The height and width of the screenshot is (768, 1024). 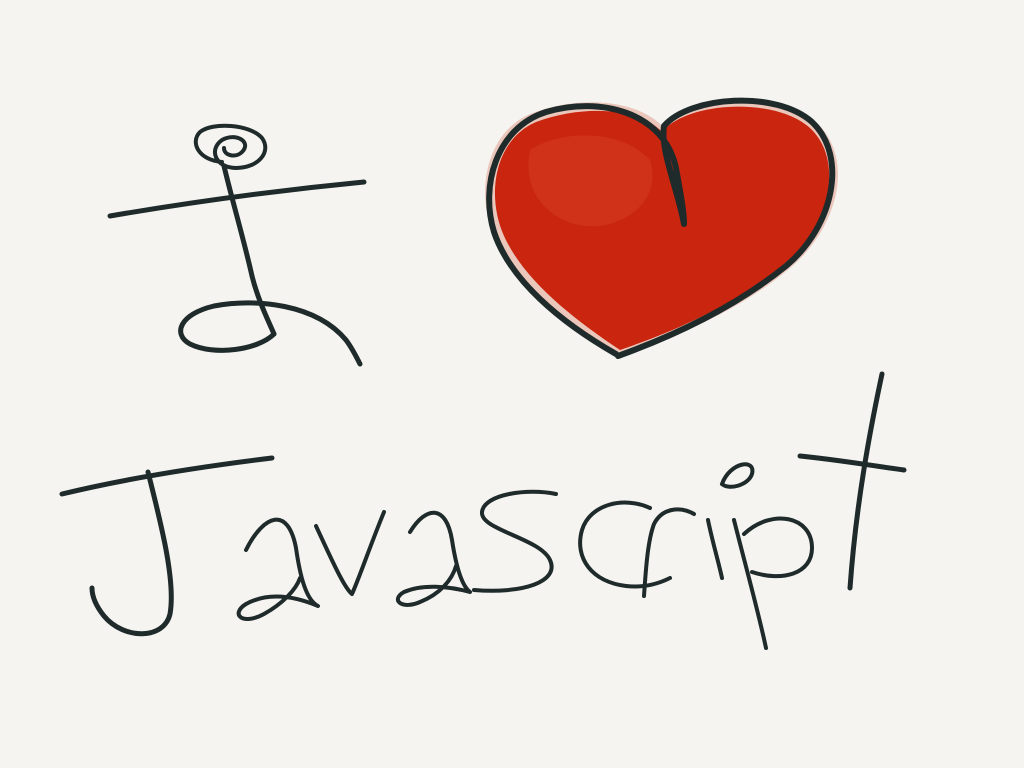 I want to click on figure-head, so click(x=230, y=146).